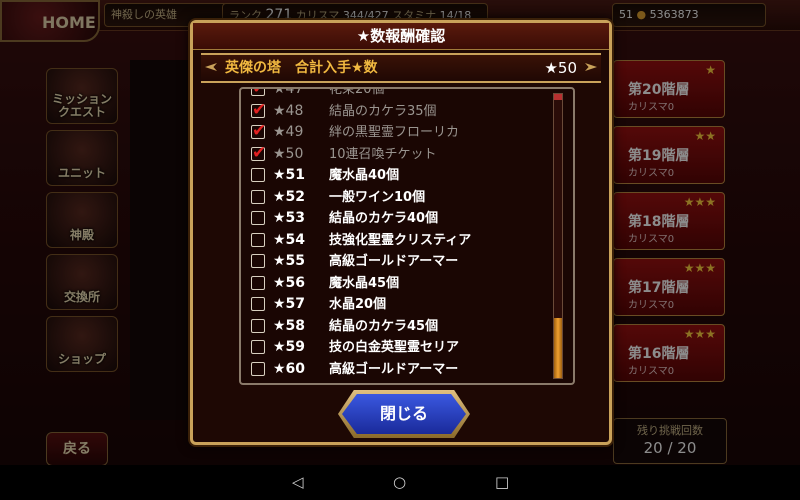 This screenshot has width=800, height=500. I want to click on reward-star-count: ★47, so click(288, 92).